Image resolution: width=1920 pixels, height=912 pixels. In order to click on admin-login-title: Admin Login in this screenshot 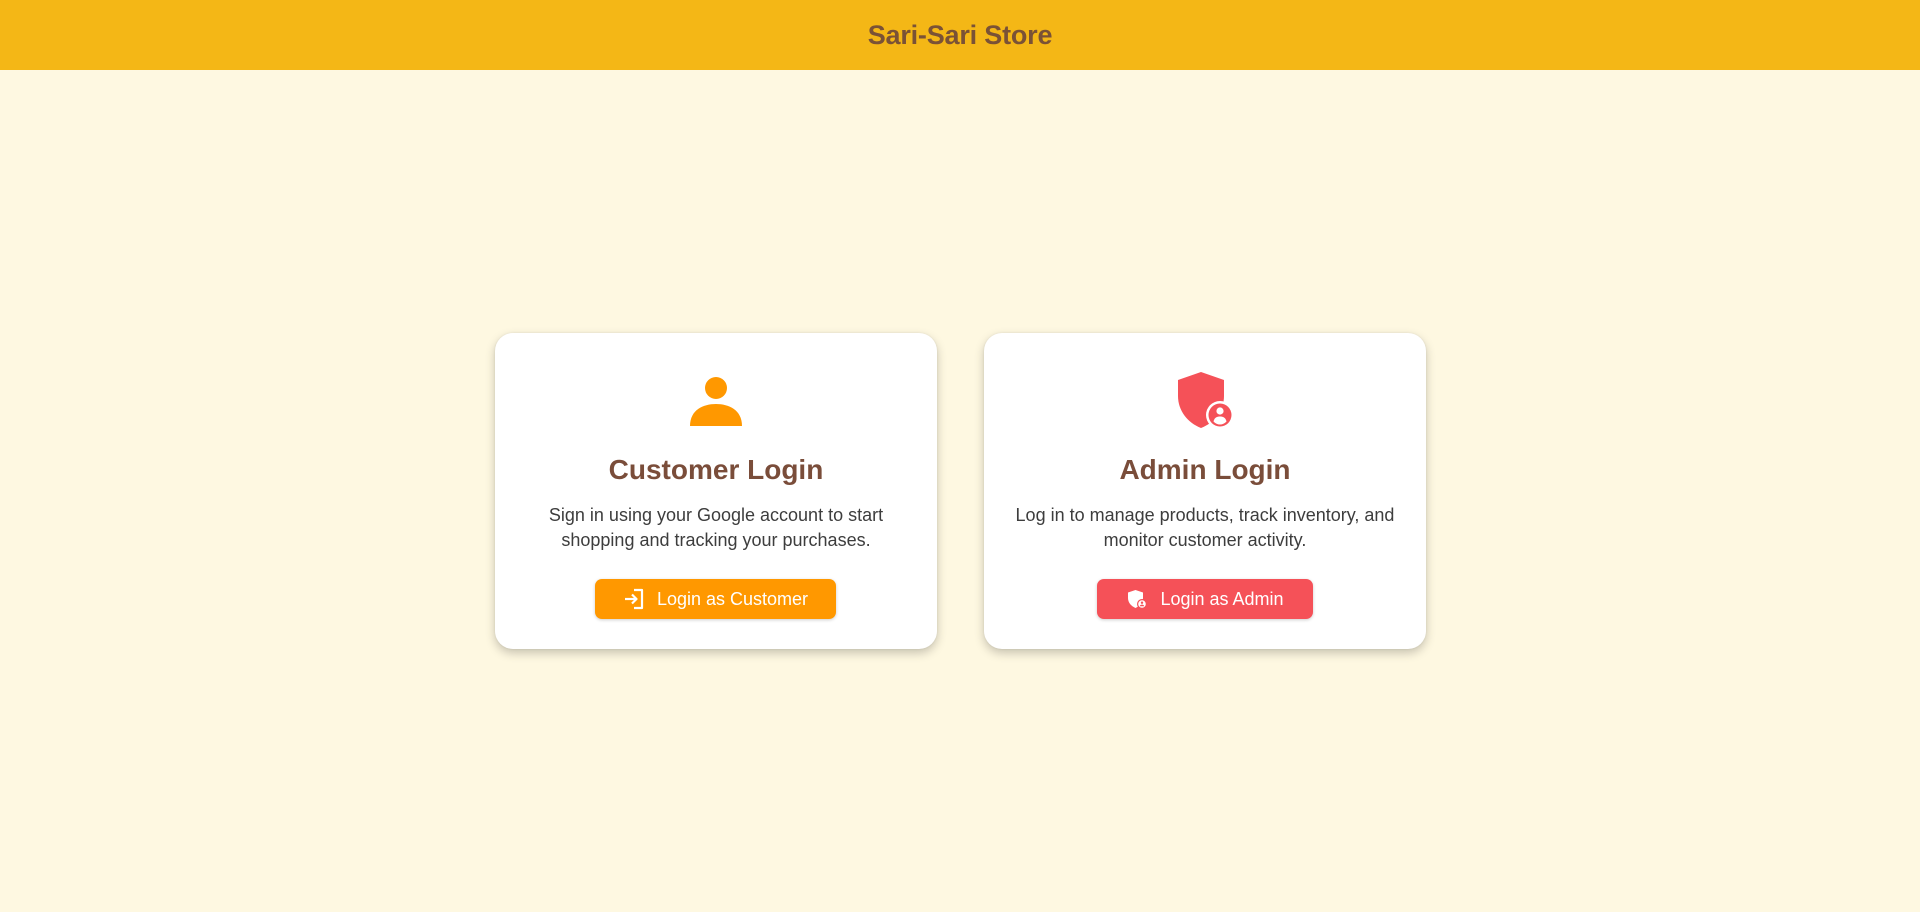, I will do `click(1205, 469)`.